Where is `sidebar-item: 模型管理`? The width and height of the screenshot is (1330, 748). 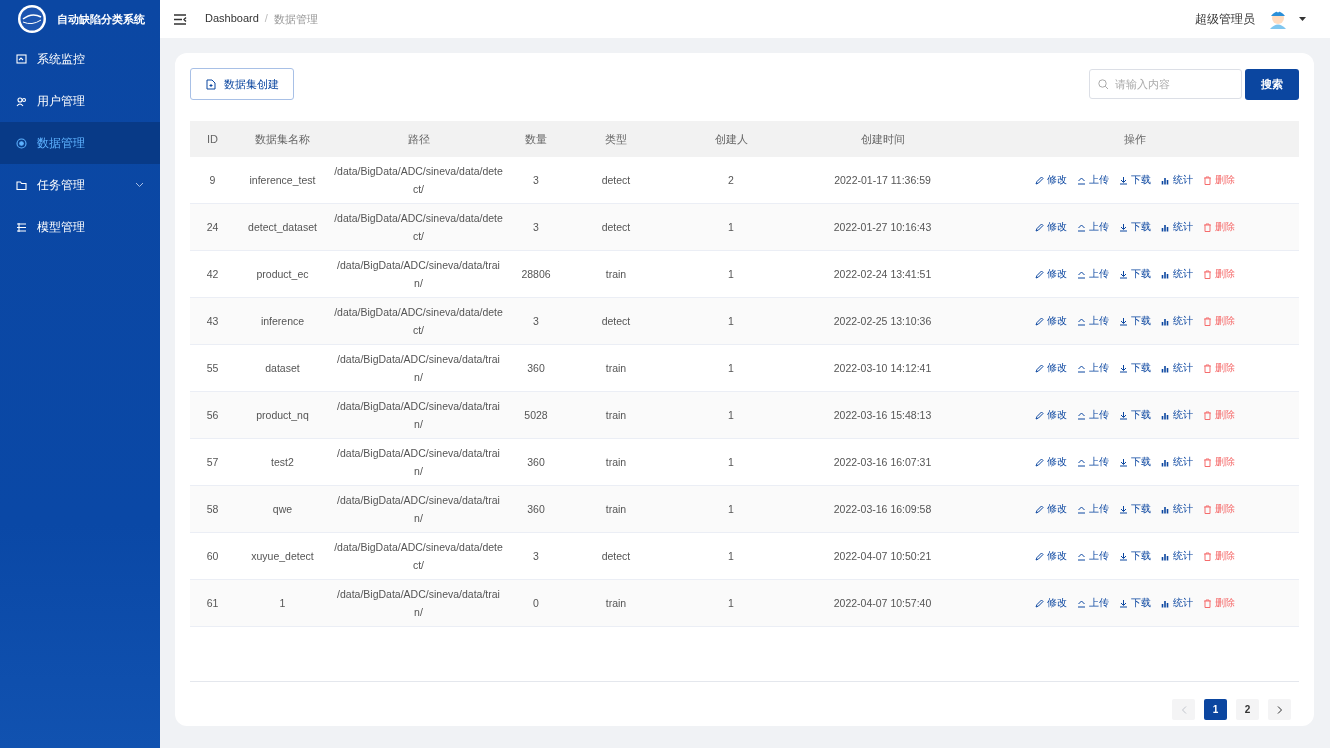
sidebar-item: 模型管理 is located at coordinates (80, 227).